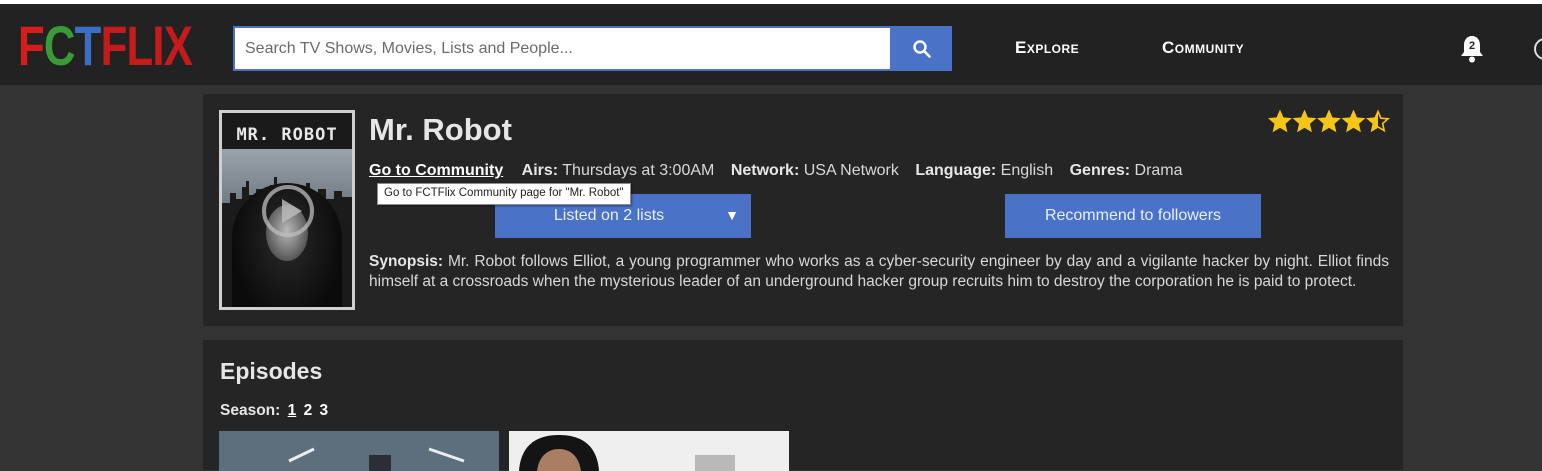 This screenshot has height=471, width=1542. What do you see at coordinates (562, 48) in the screenshot?
I see `search-input` at bounding box center [562, 48].